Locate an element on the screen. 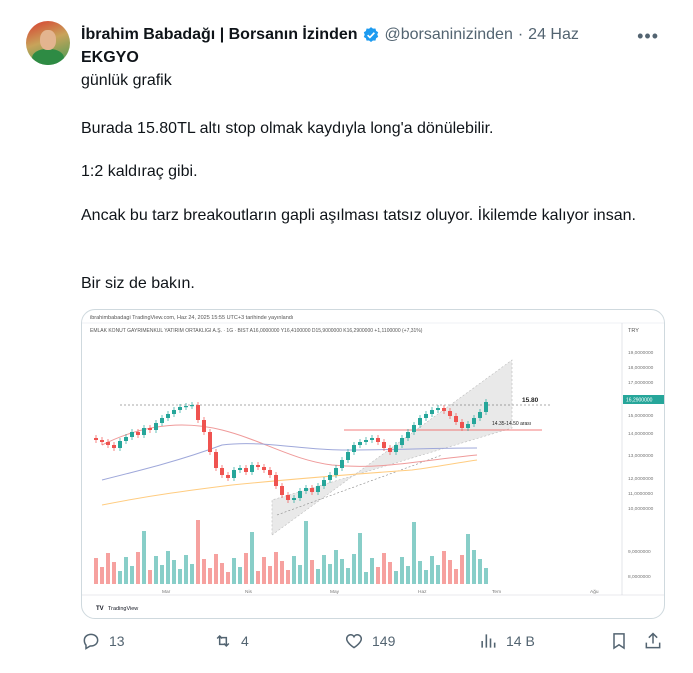  month-tick: Mar is located at coordinates (166, 592).